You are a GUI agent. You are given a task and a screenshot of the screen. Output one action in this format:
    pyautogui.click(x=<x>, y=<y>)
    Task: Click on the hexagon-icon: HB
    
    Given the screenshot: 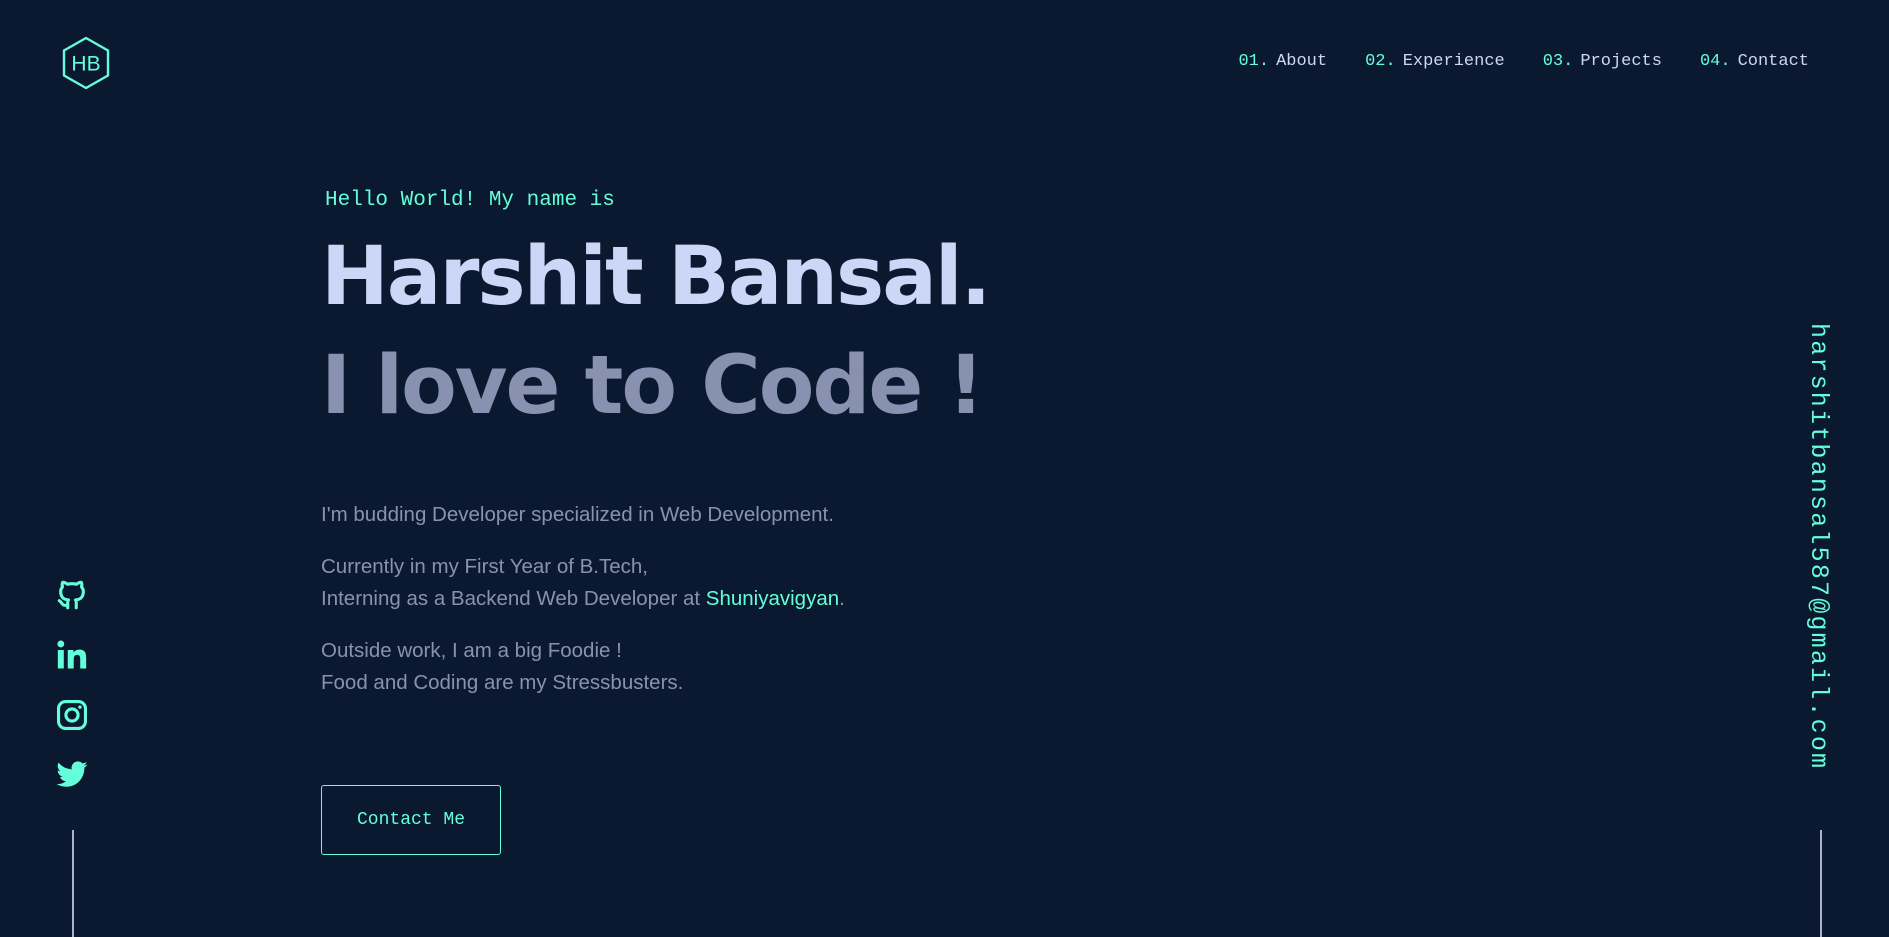 What is the action you would take?
    pyautogui.click(x=86, y=63)
    